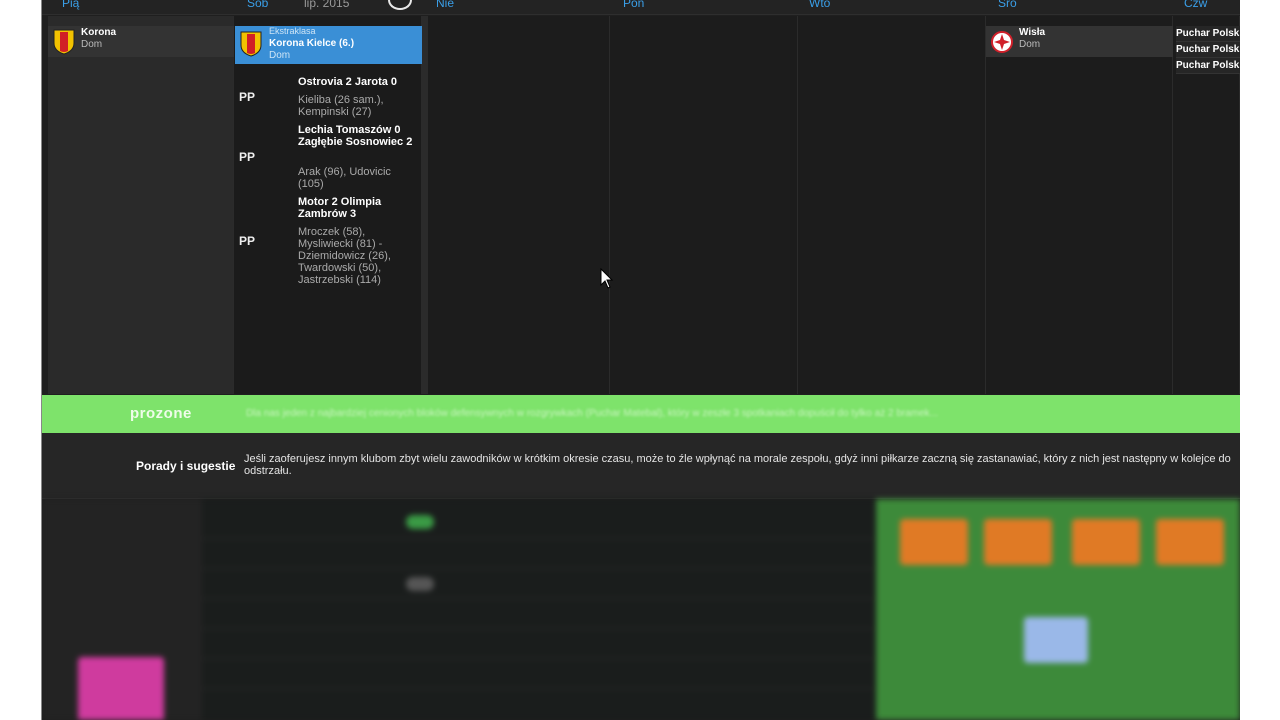  Describe the element at coordinates (161, 413) in the screenshot. I see `prozone-logo: prozone` at that location.